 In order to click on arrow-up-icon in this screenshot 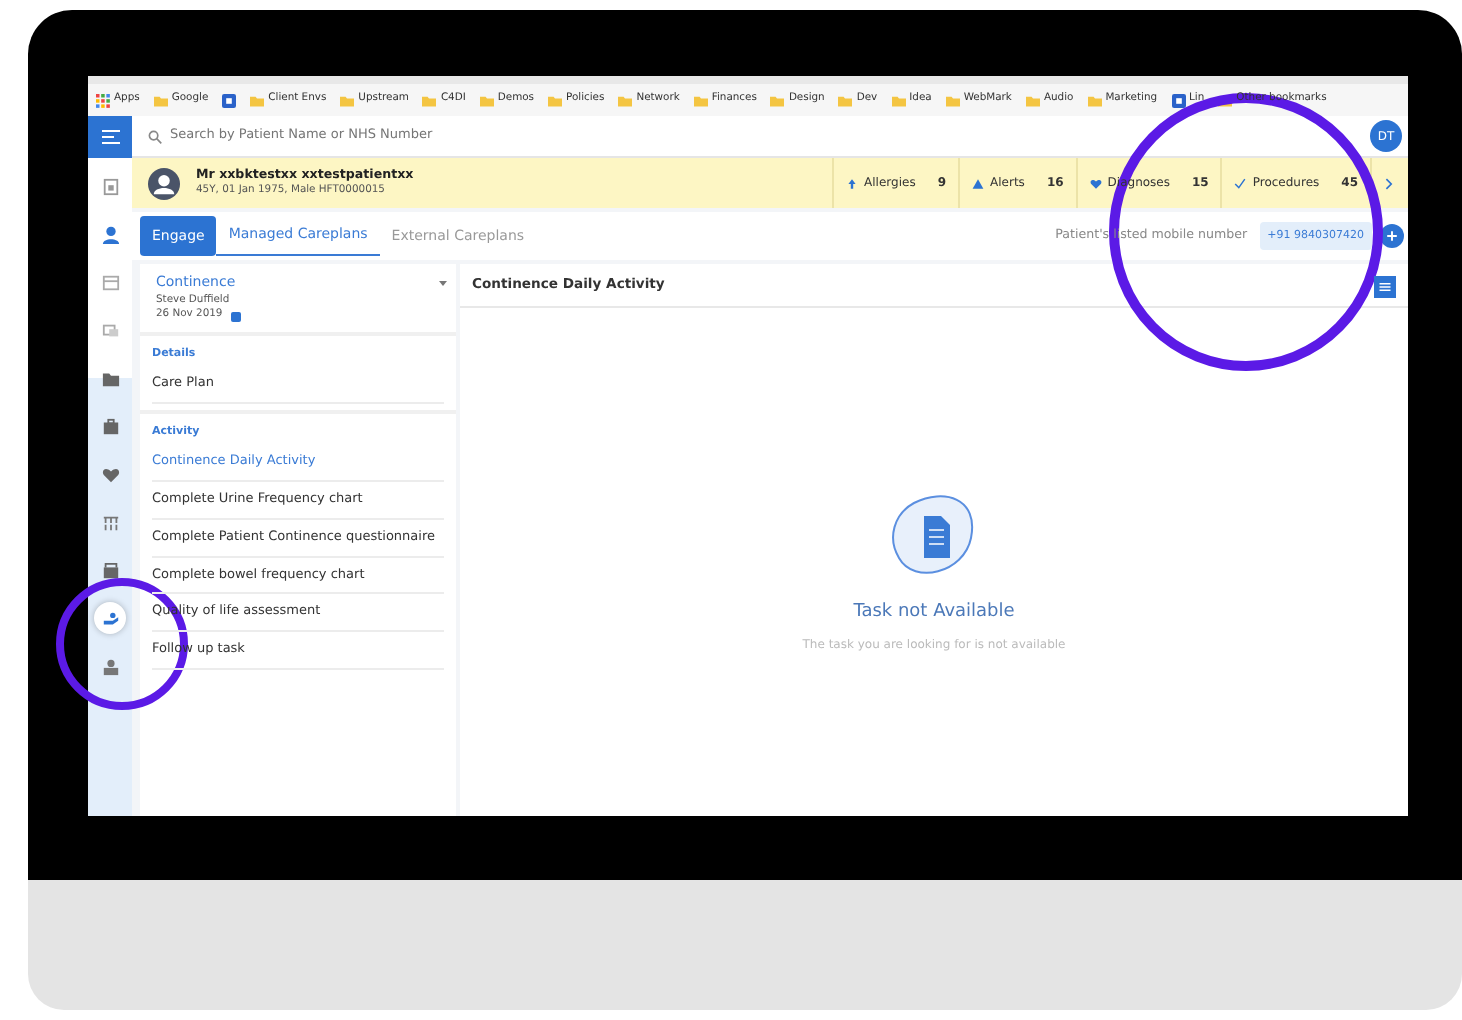, I will do `click(852, 183)`.